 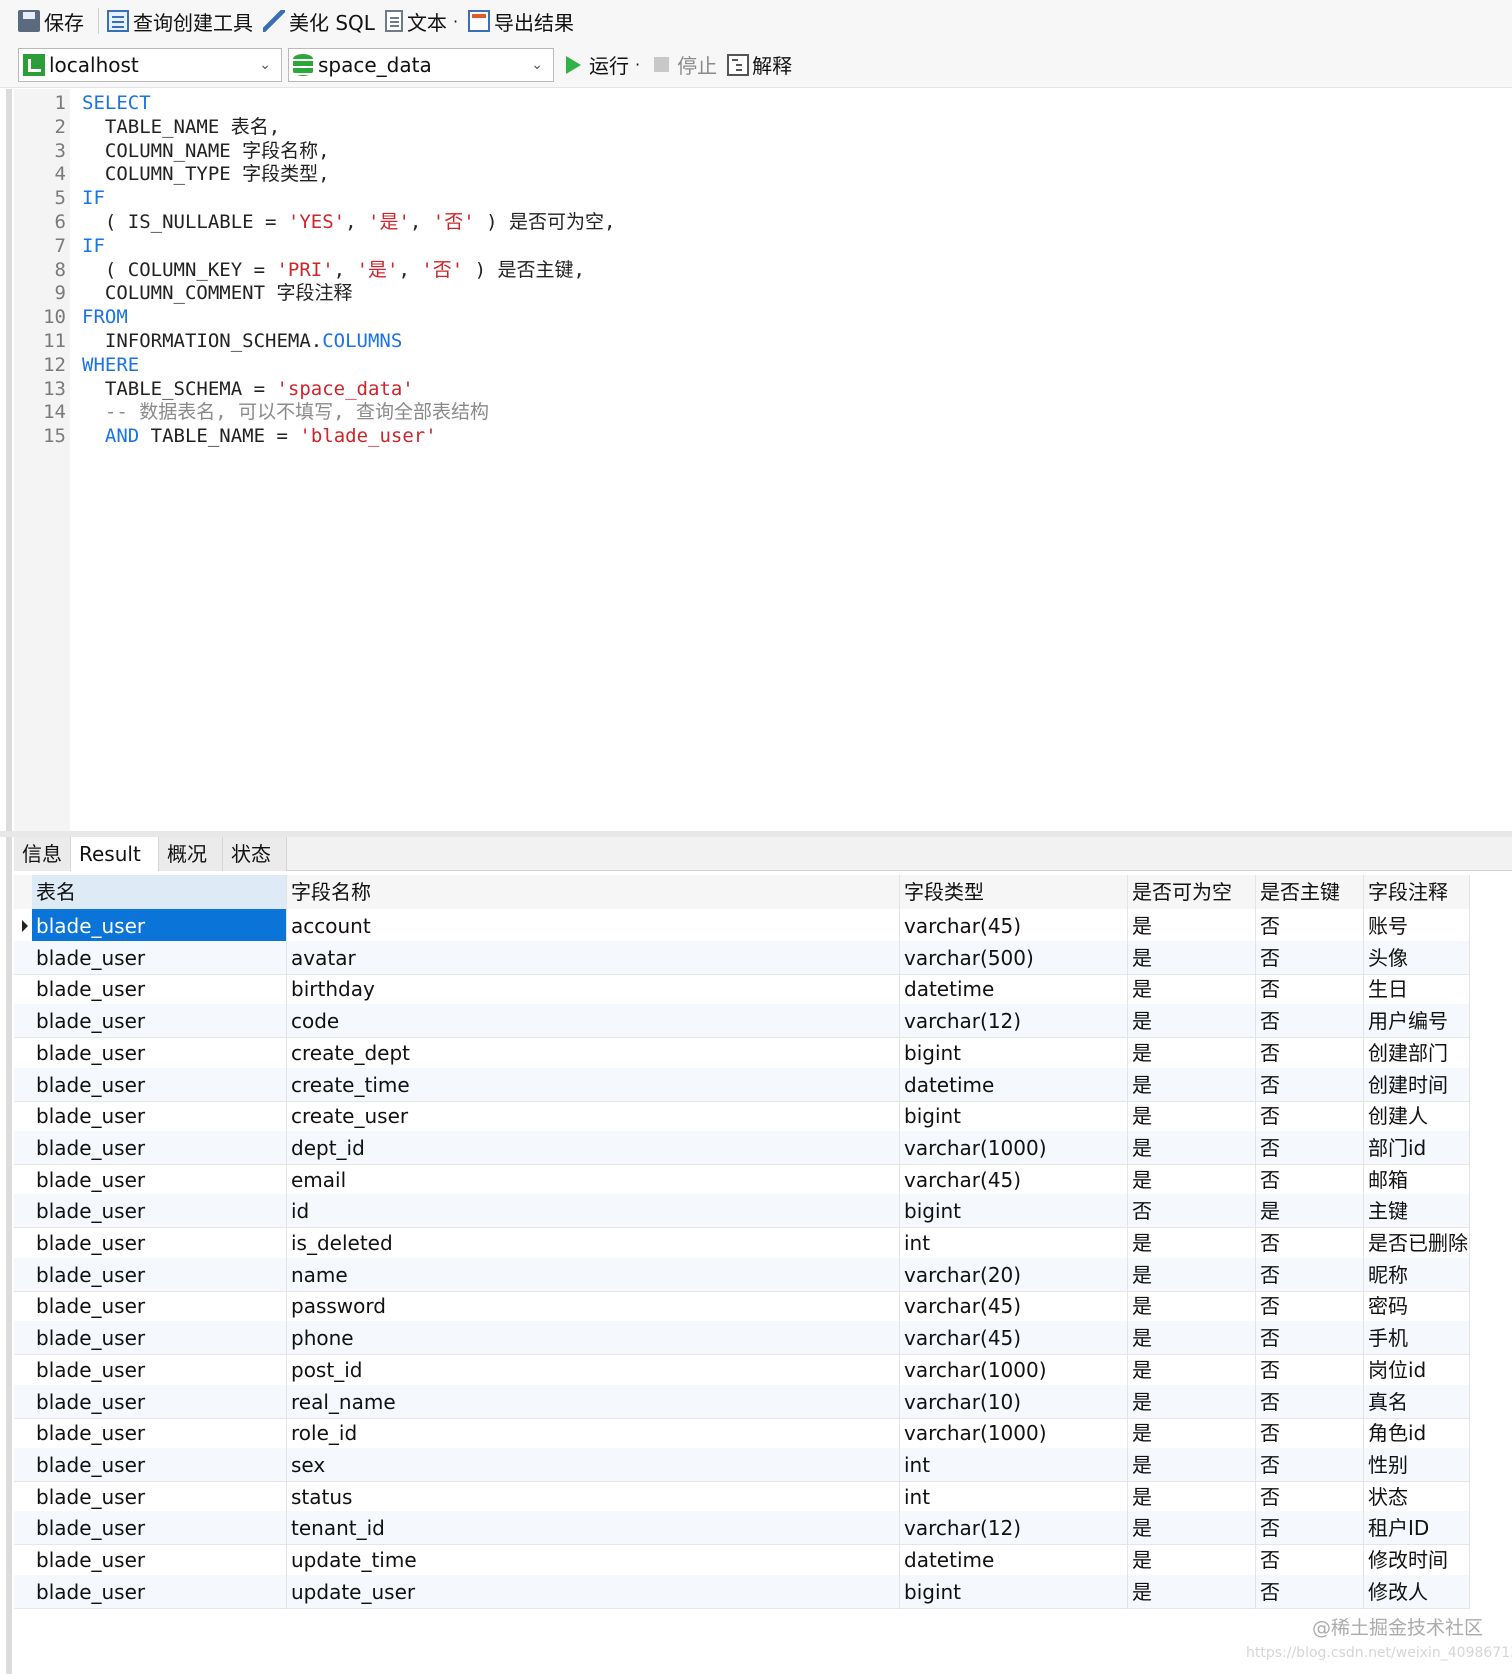 What do you see at coordinates (603, 64) in the screenshot?
I see `run-button: 运行 ·` at bounding box center [603, 64].